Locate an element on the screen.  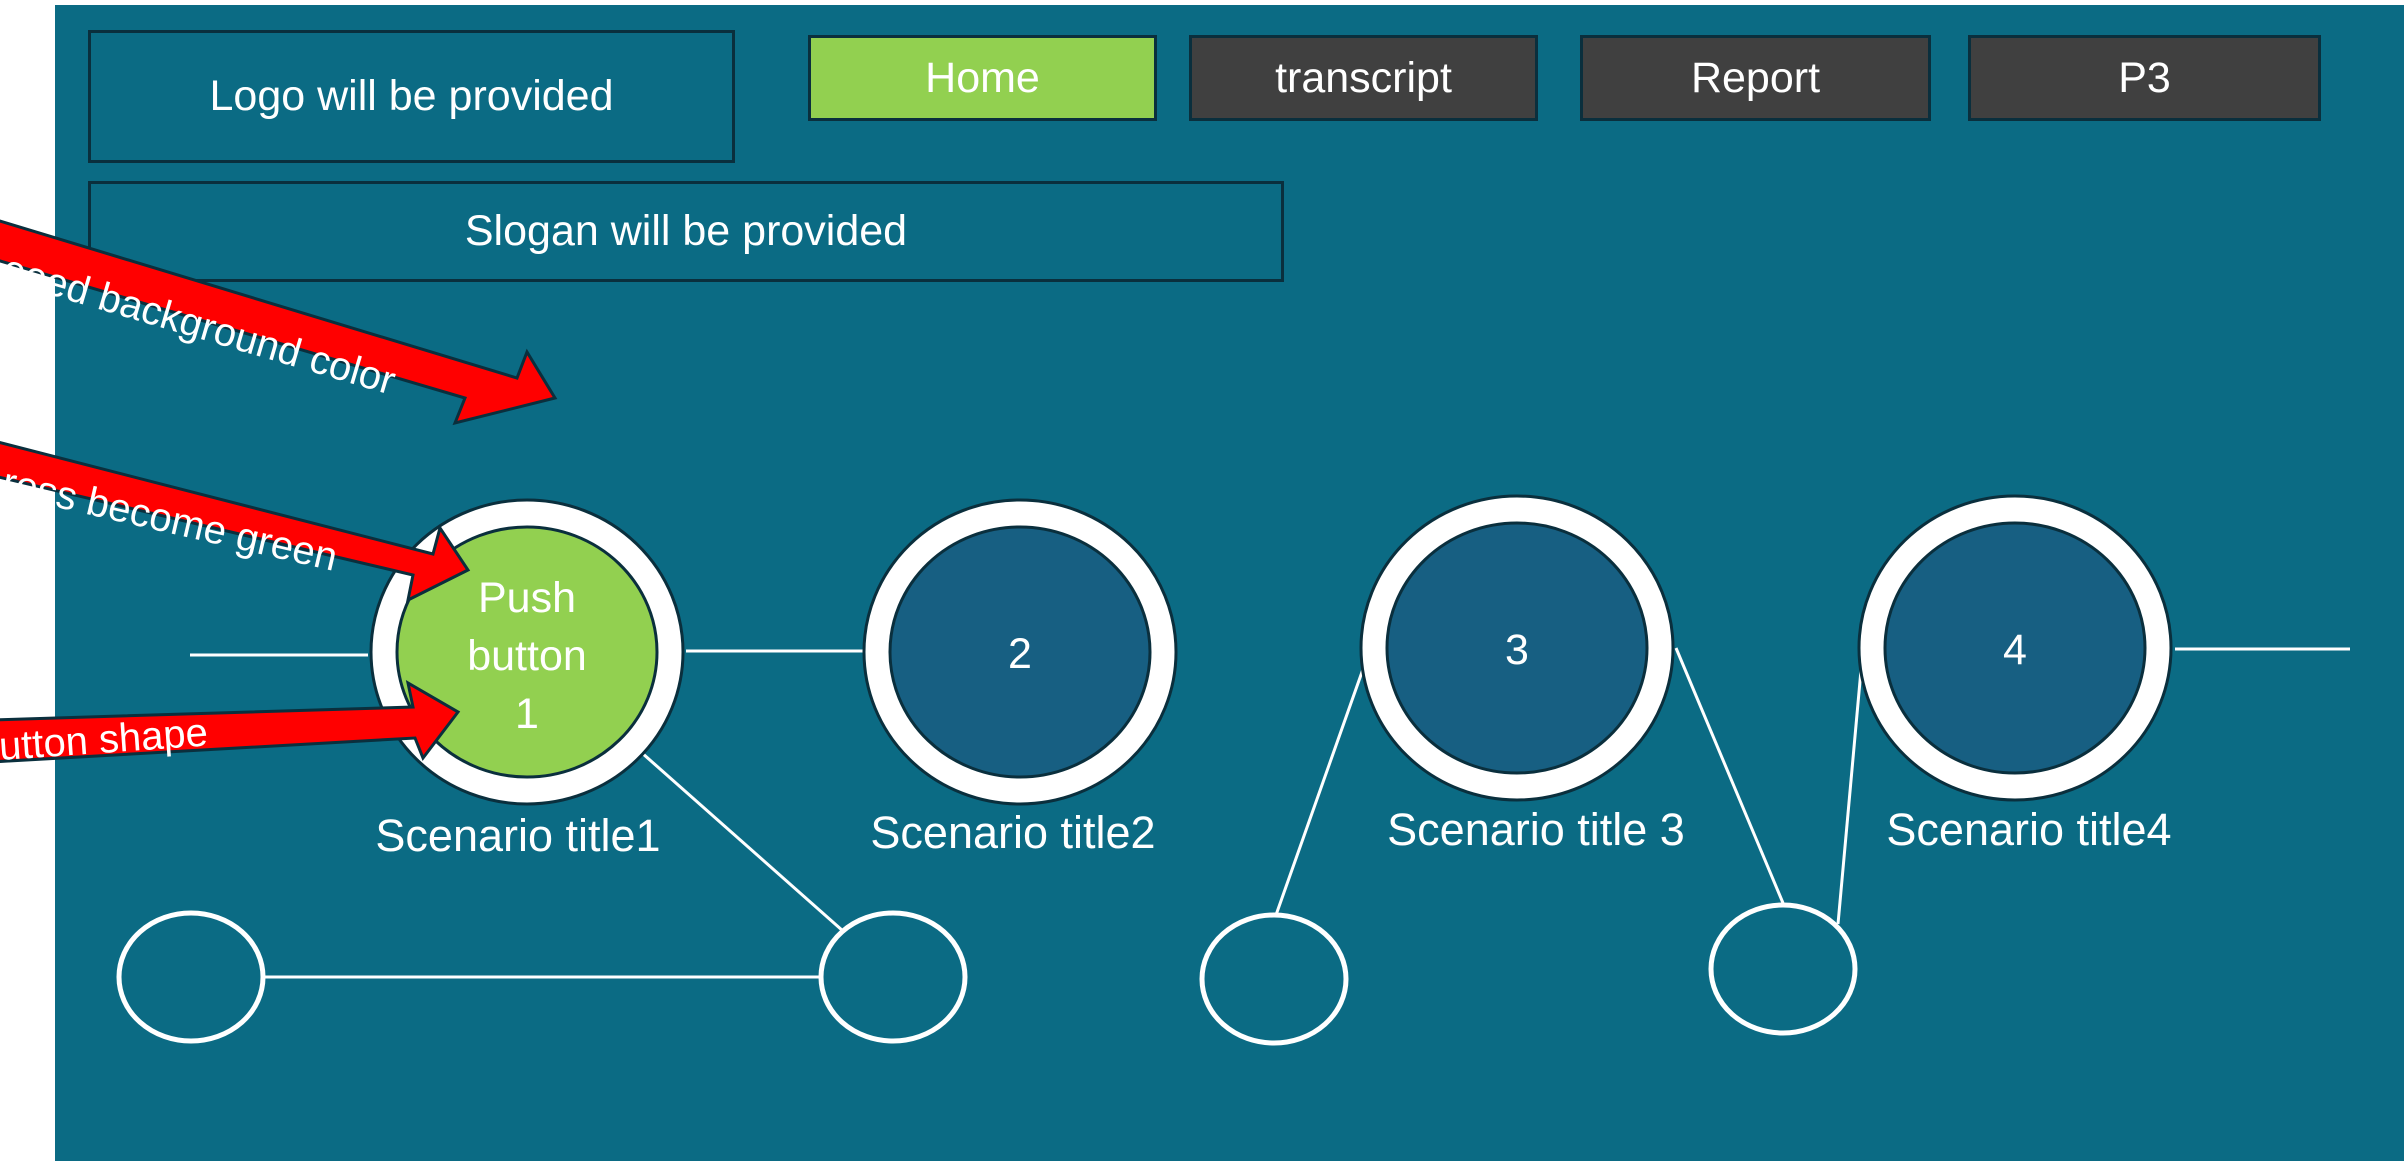
scenario-4-button: 4 is located at coordinates (2015, 648).